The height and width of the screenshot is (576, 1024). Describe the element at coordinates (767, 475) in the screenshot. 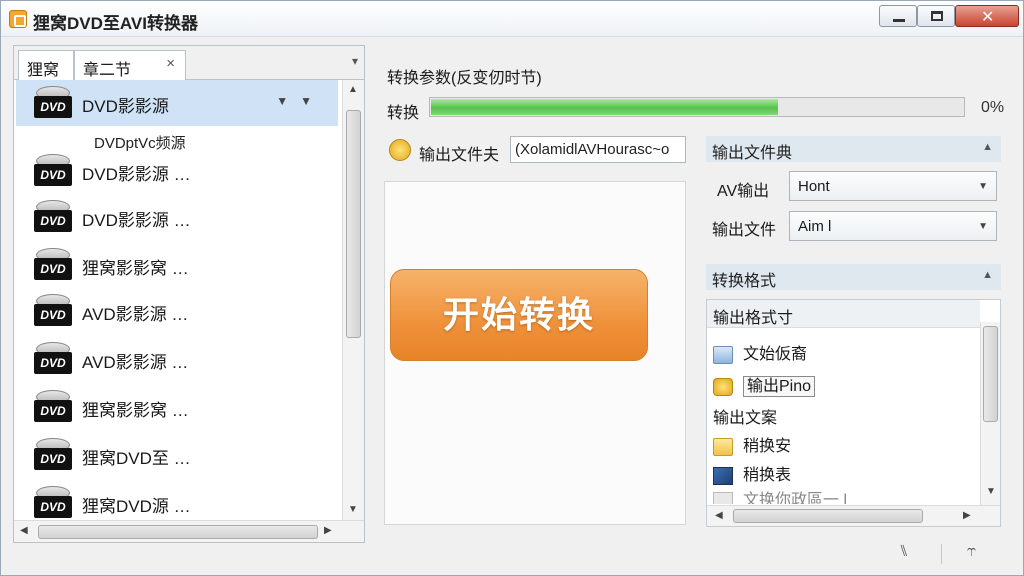

I see `list-item-label: 稍换表` at that location.